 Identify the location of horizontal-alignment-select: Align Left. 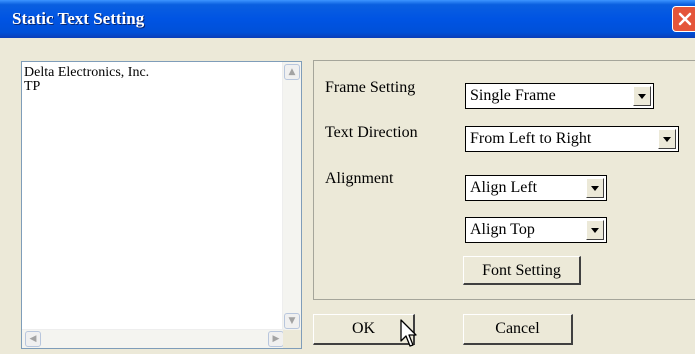
(536, 188).